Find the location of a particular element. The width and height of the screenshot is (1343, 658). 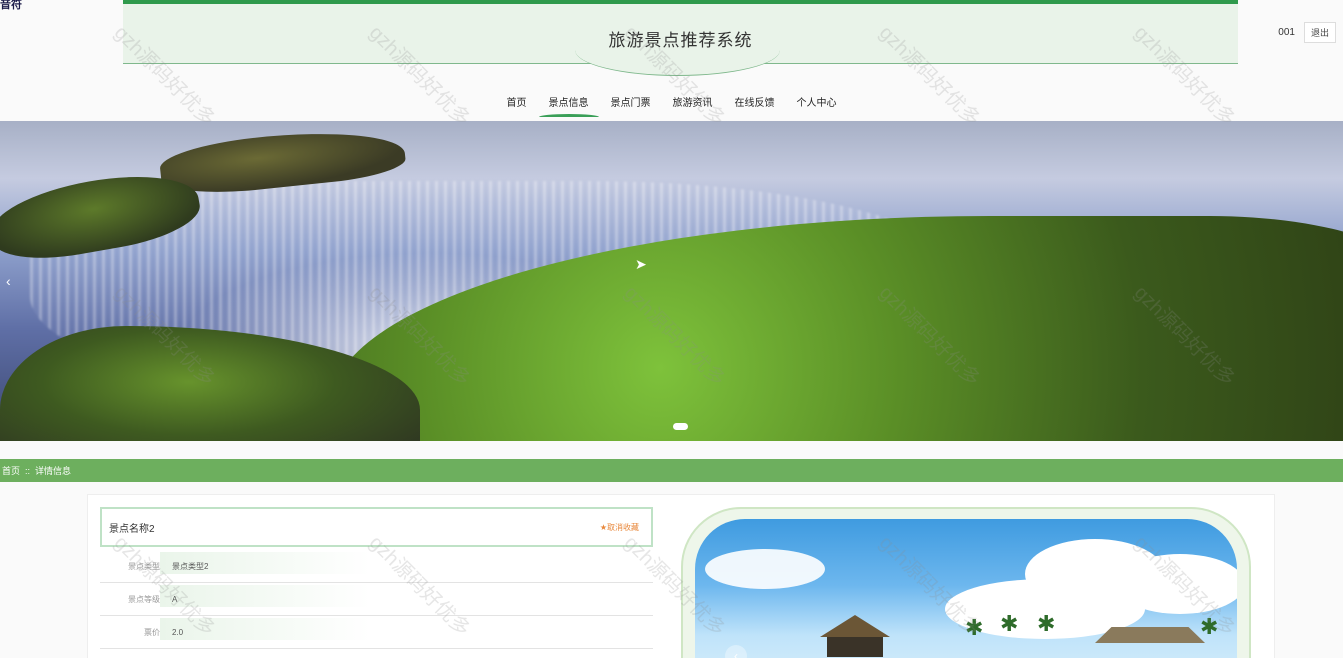

nav-item-news: 旅游资讯 is located at coordinates (693, 105).